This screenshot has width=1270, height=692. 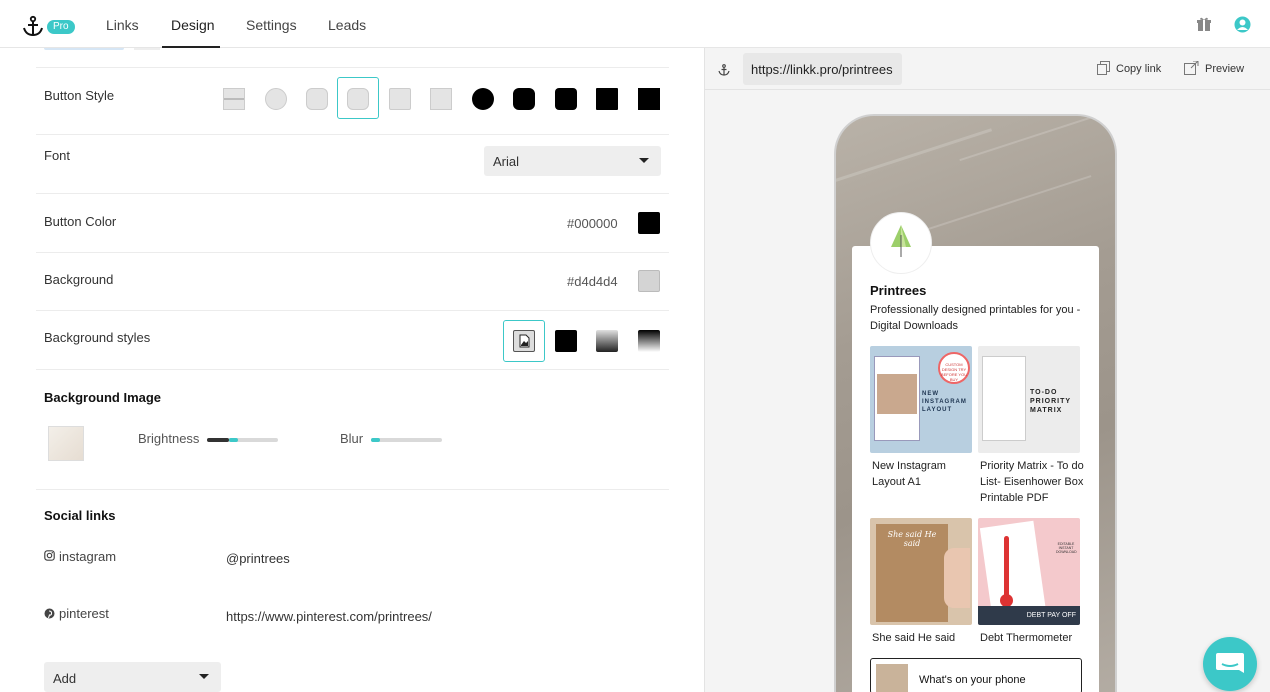 I want to click on blur-label: Blur, so click(x=352, y=438).